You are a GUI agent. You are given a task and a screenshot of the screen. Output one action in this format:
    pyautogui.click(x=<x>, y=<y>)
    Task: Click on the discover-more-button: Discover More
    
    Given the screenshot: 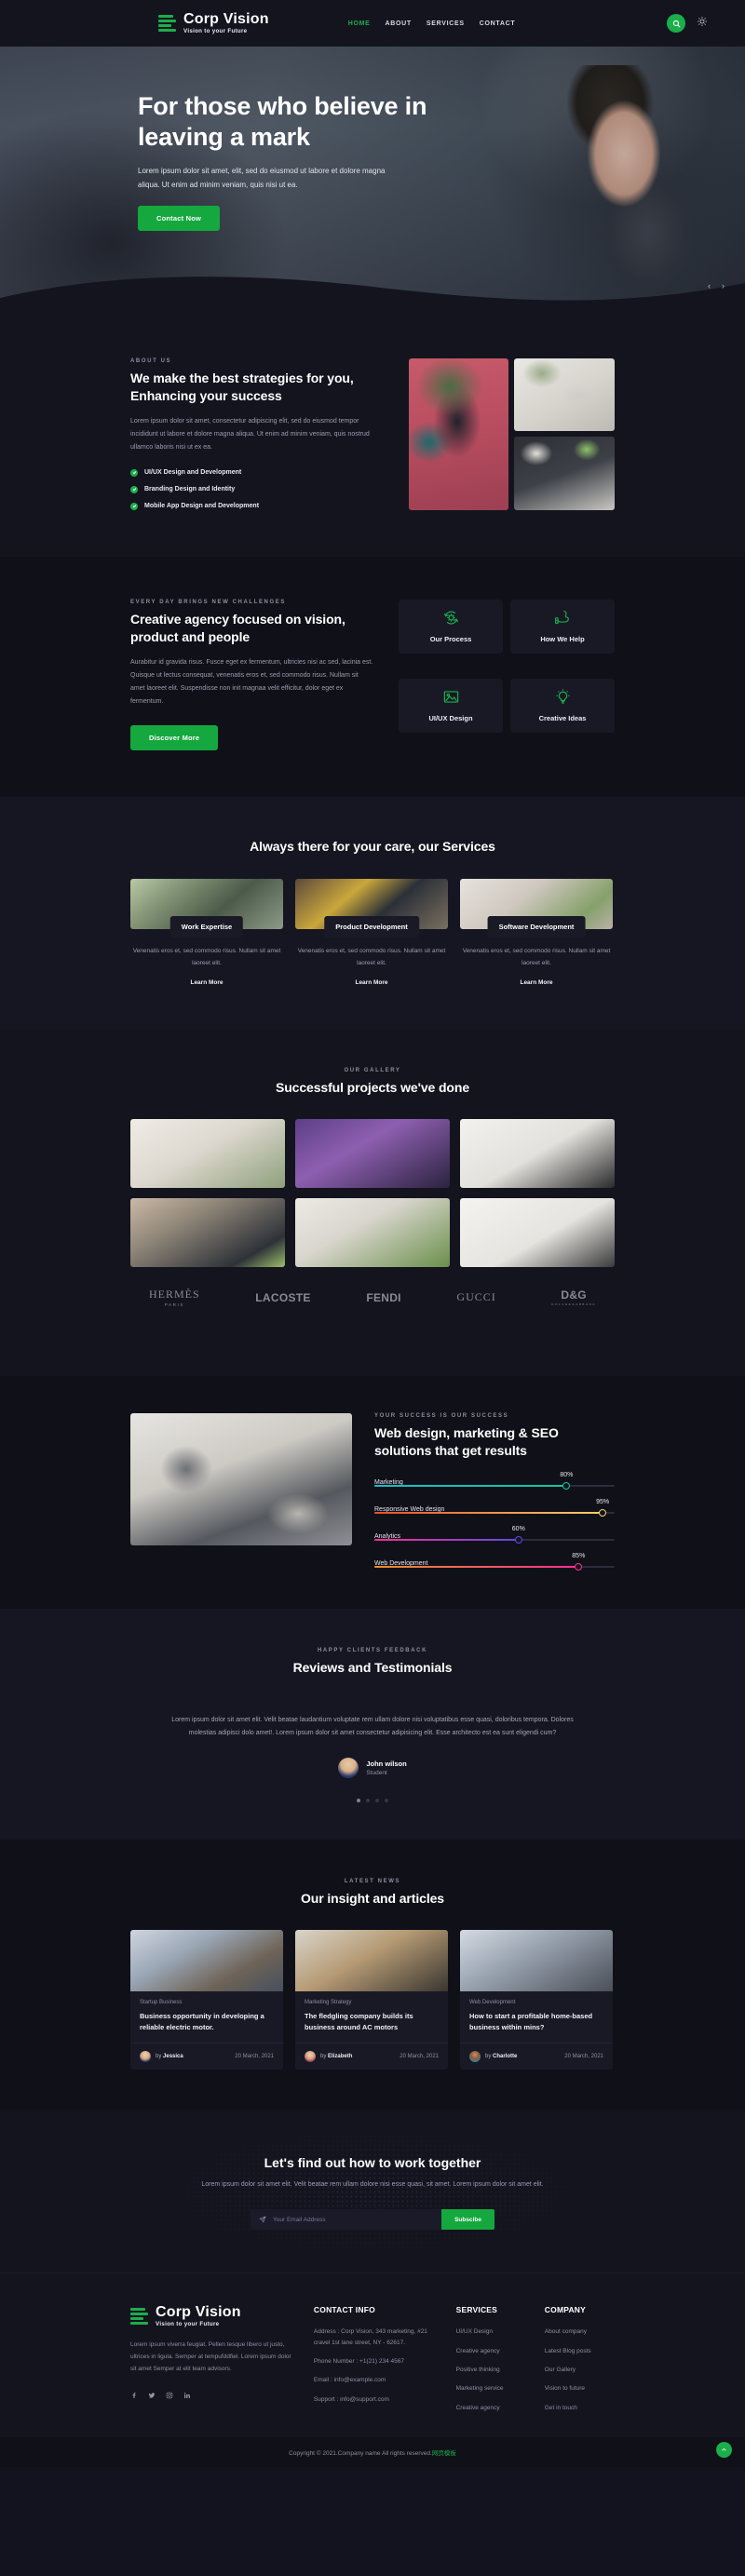 What is the action you would take?
    pyautogui.click(x=174, y=737)
    